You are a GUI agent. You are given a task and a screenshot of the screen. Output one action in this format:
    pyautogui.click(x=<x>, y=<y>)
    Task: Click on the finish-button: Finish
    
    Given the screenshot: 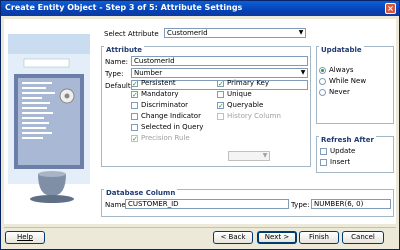 What is the action you would take?
    pyautogui.click(x=319, y=237)
    